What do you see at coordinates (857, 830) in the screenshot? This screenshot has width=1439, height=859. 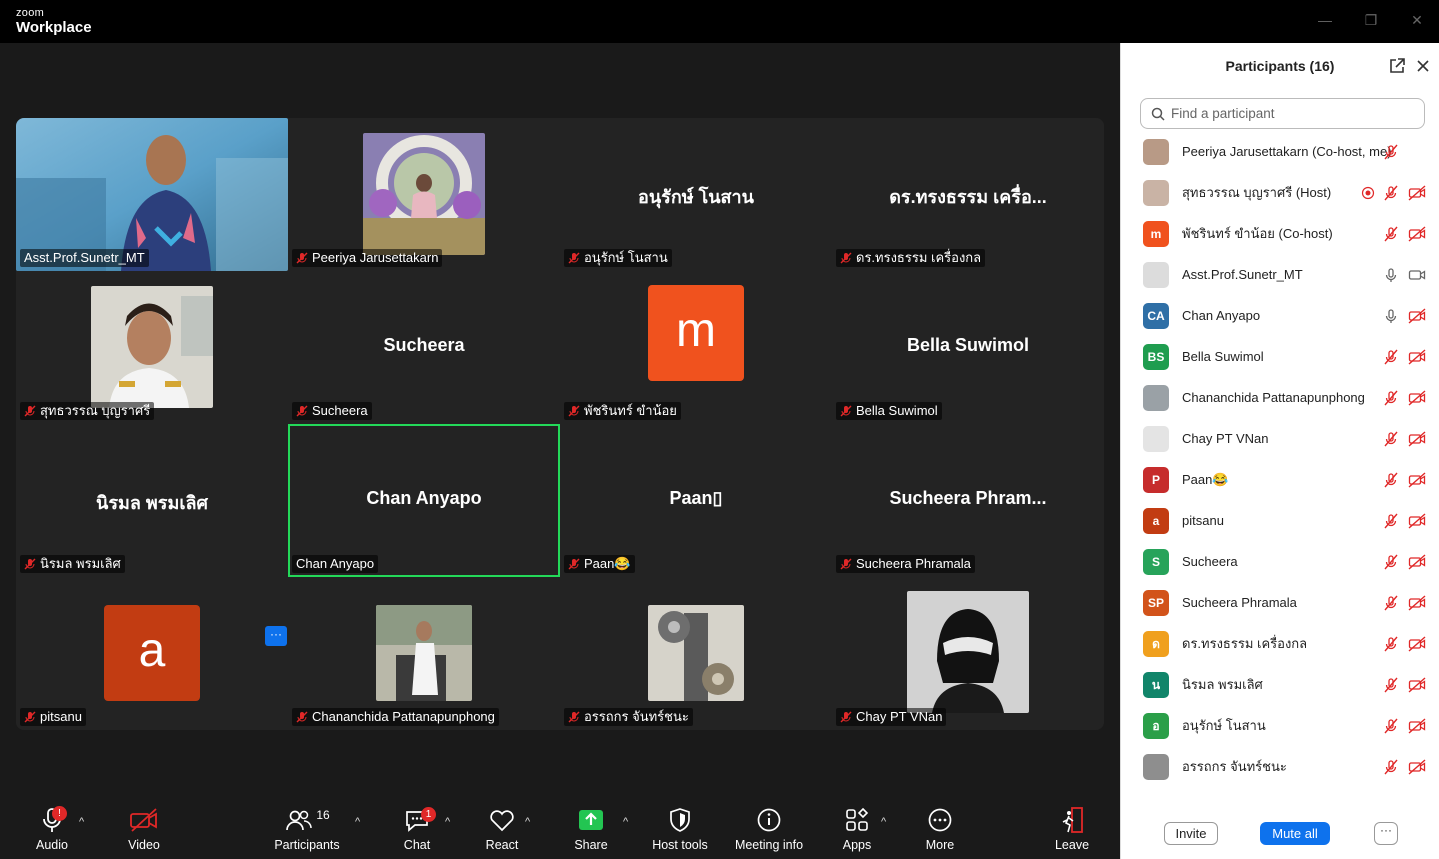 I see `apps-button: Apps` at bounding box center [857, 830].